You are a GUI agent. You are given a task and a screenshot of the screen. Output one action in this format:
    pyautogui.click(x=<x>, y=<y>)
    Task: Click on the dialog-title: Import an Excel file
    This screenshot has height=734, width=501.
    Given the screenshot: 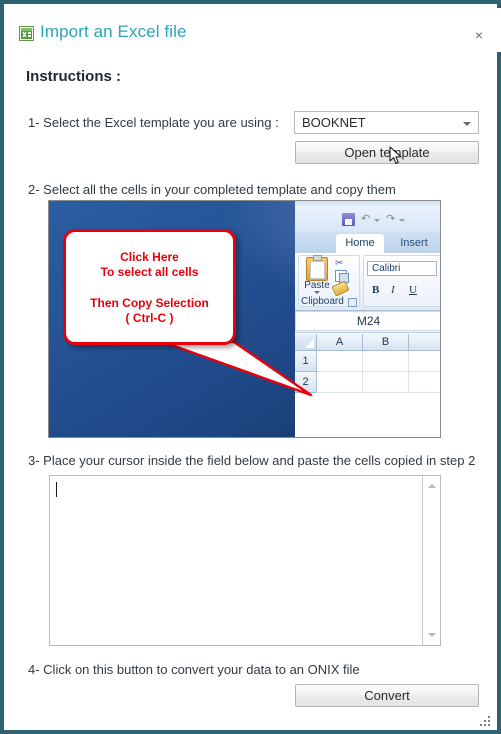 What is the action you would take?
    pyautogui.click(x=113, y=31)
    